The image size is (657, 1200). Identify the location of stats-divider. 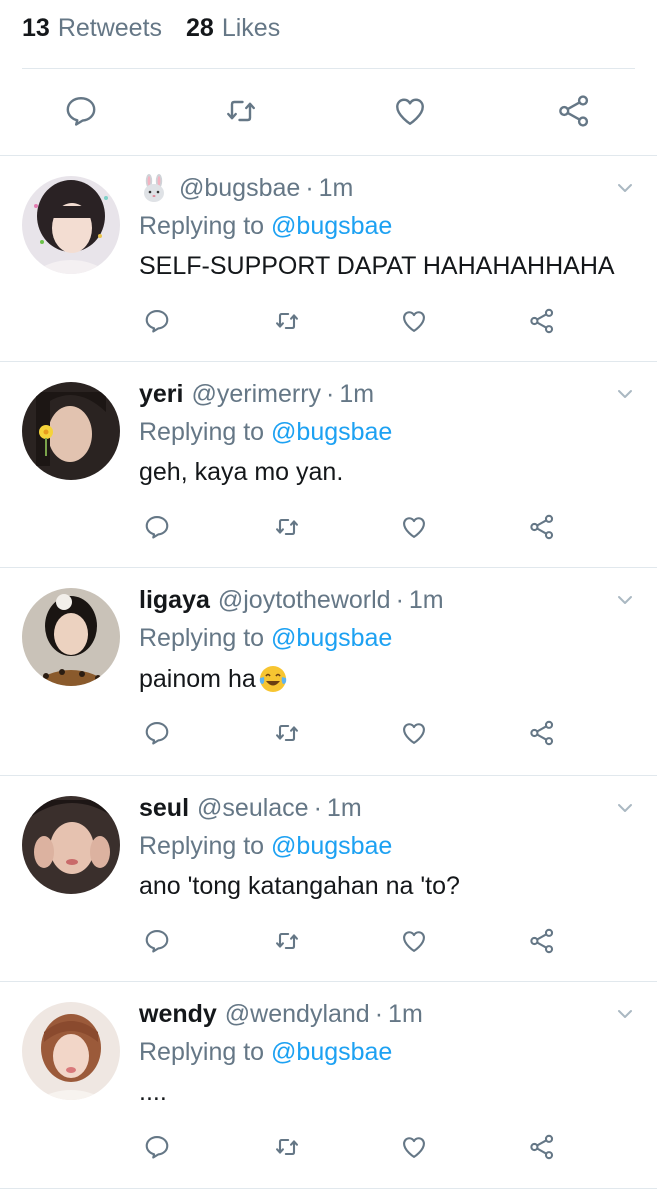
(328, 68).